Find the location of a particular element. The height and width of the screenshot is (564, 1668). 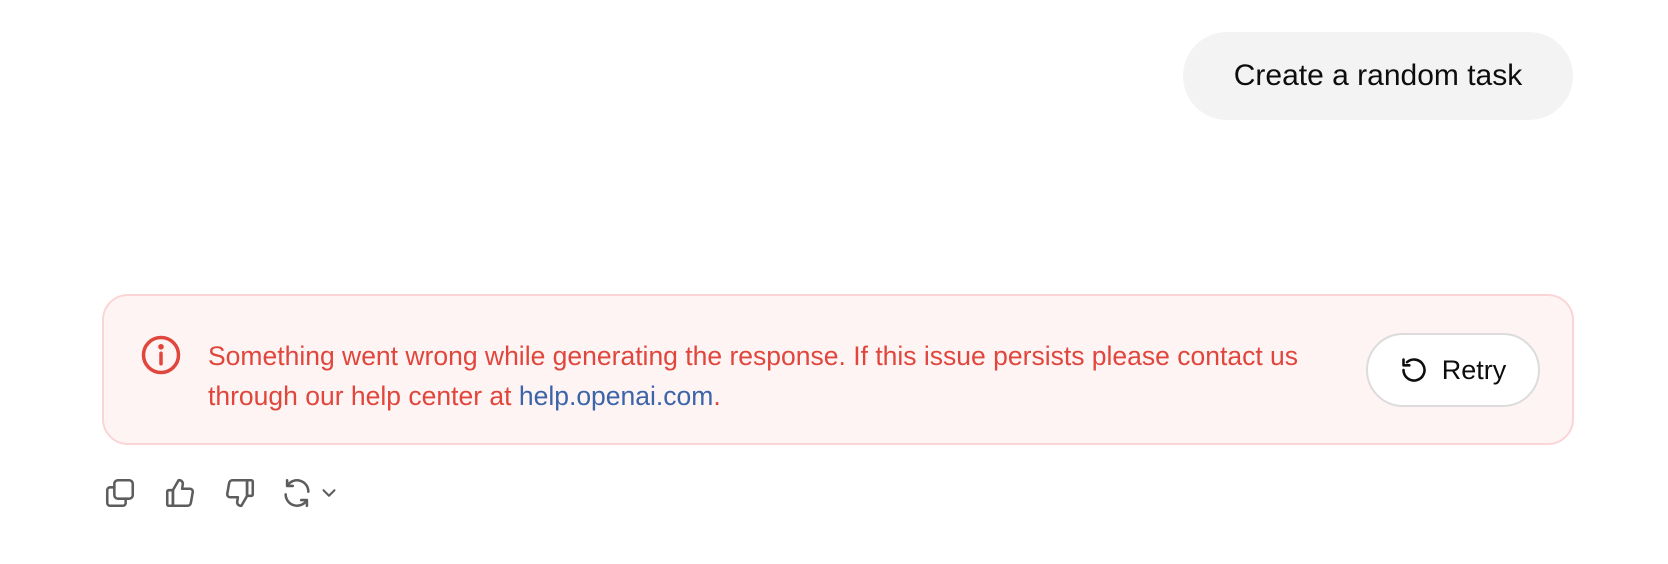

copy-button is located at coordinates (120, 493).